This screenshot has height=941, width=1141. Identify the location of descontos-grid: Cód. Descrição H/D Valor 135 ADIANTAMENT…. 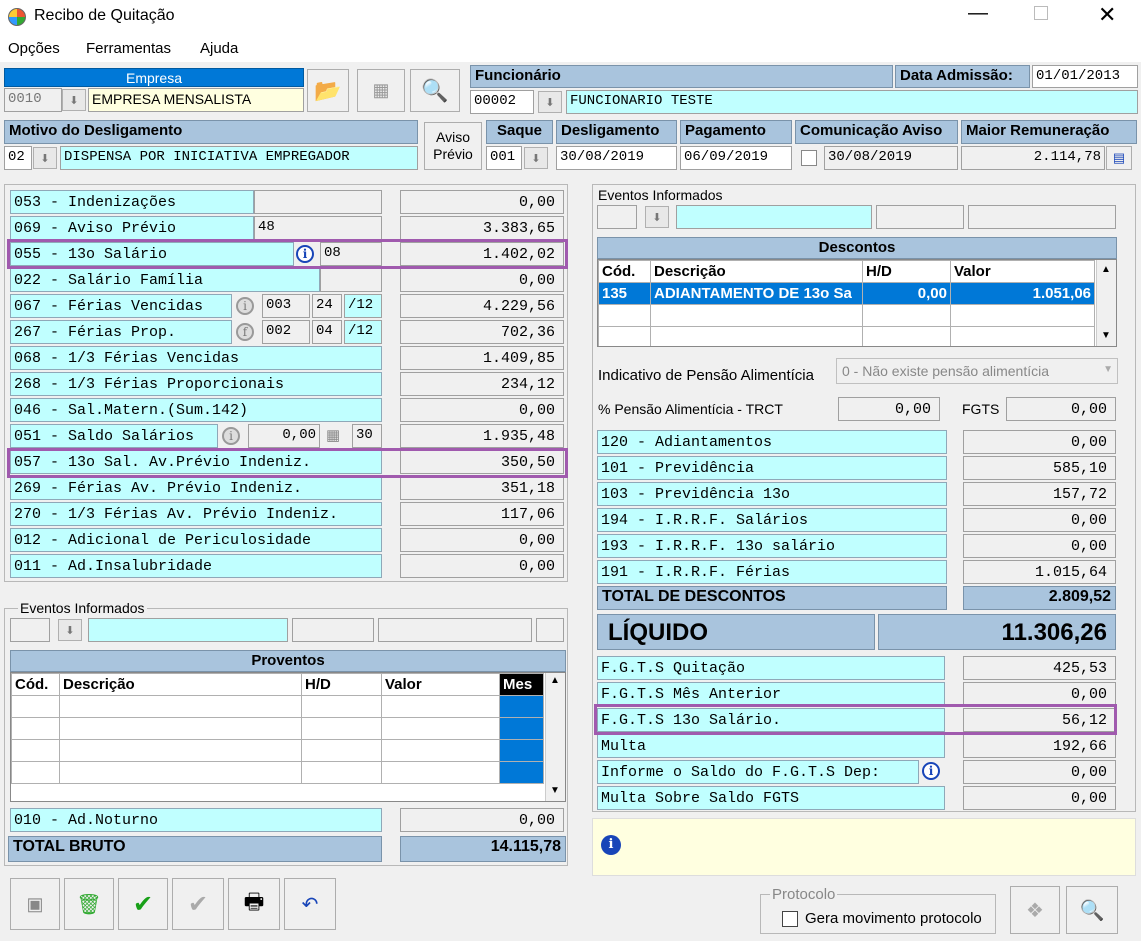
(857, 303).